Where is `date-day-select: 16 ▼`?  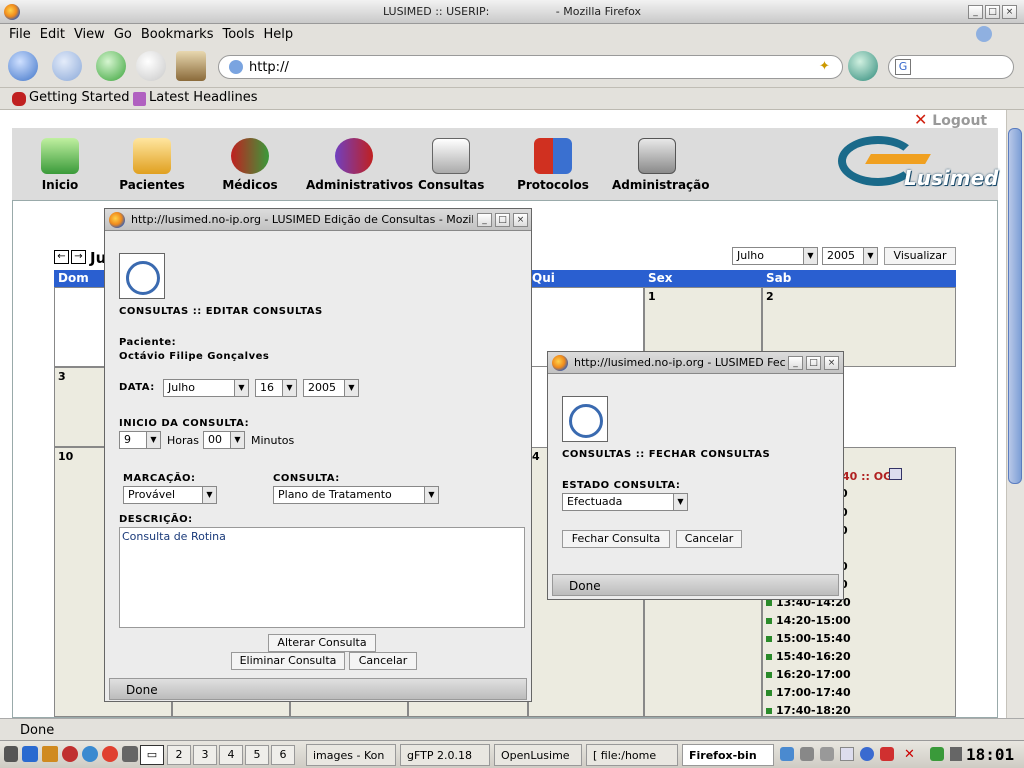 date-day-select: 16 ▼ is located at coordinates (276, 388).